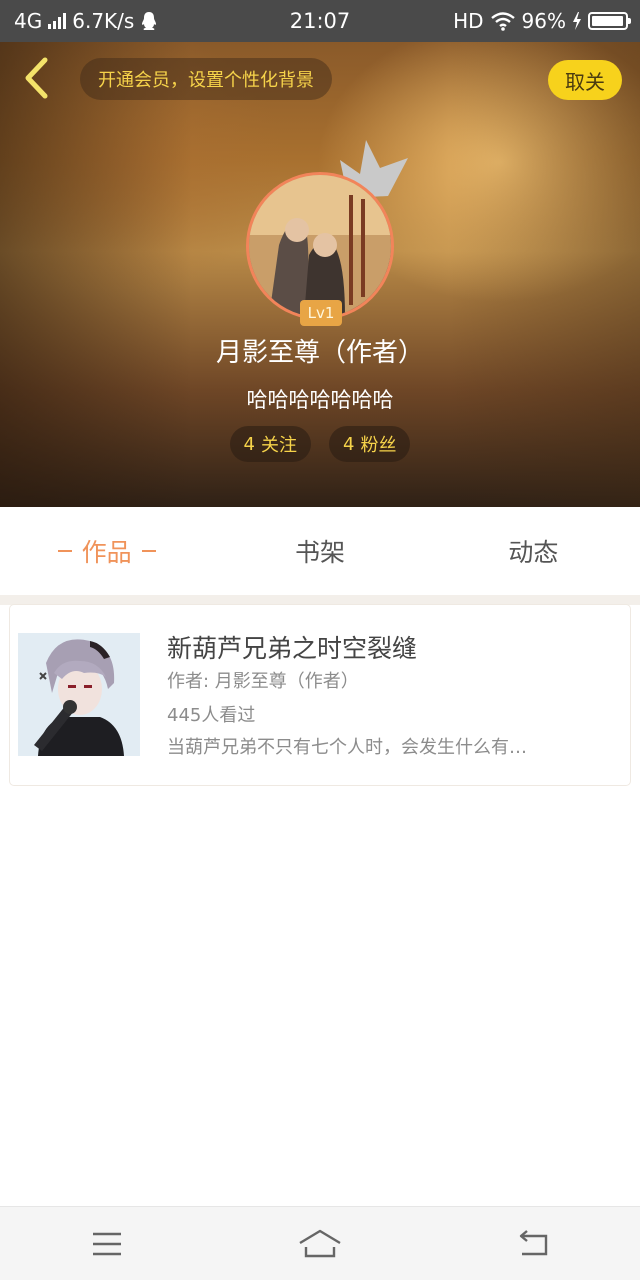 The height and width of the screenshot is (1280, 640). Describe the element at coordinates (320, 21) in the screenshot. I see `status-bar: 4G 6.7K/s 21:07 HD 96%` at that location.